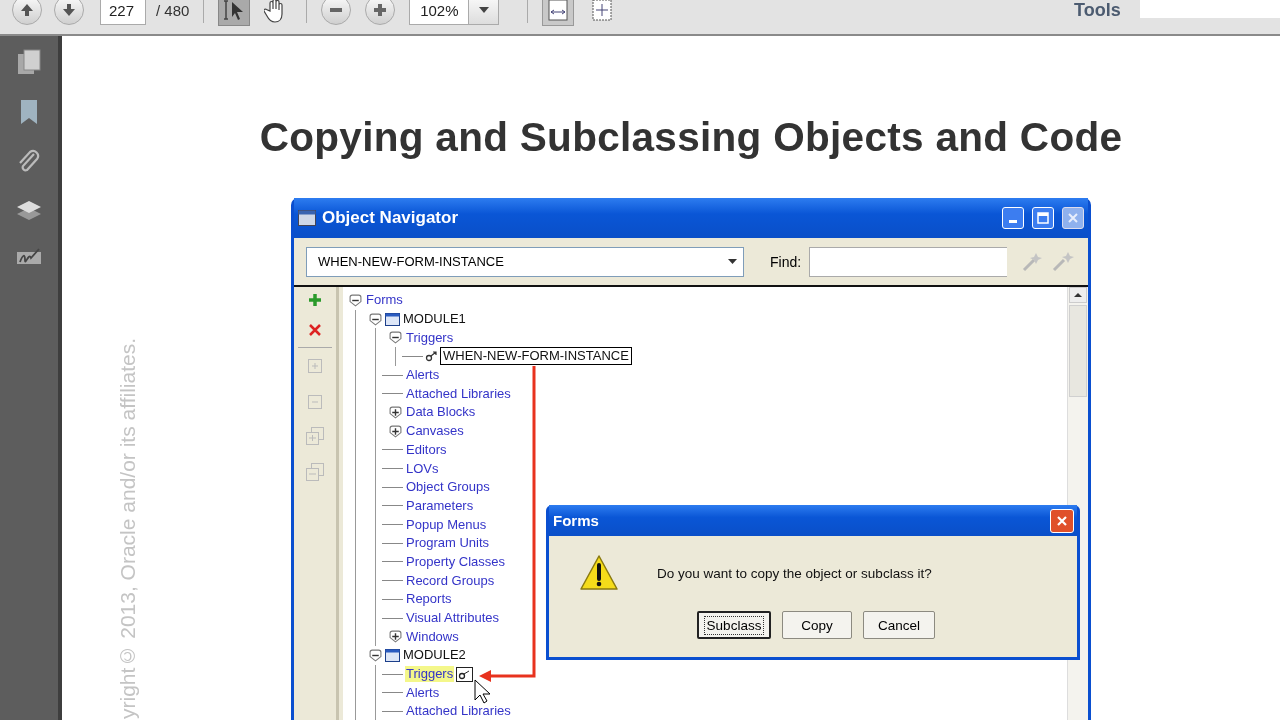  What do you see at coordinates (123, 12) in the screenshot?
I see `page-number-field: 227` at bounding box center [123, 12].